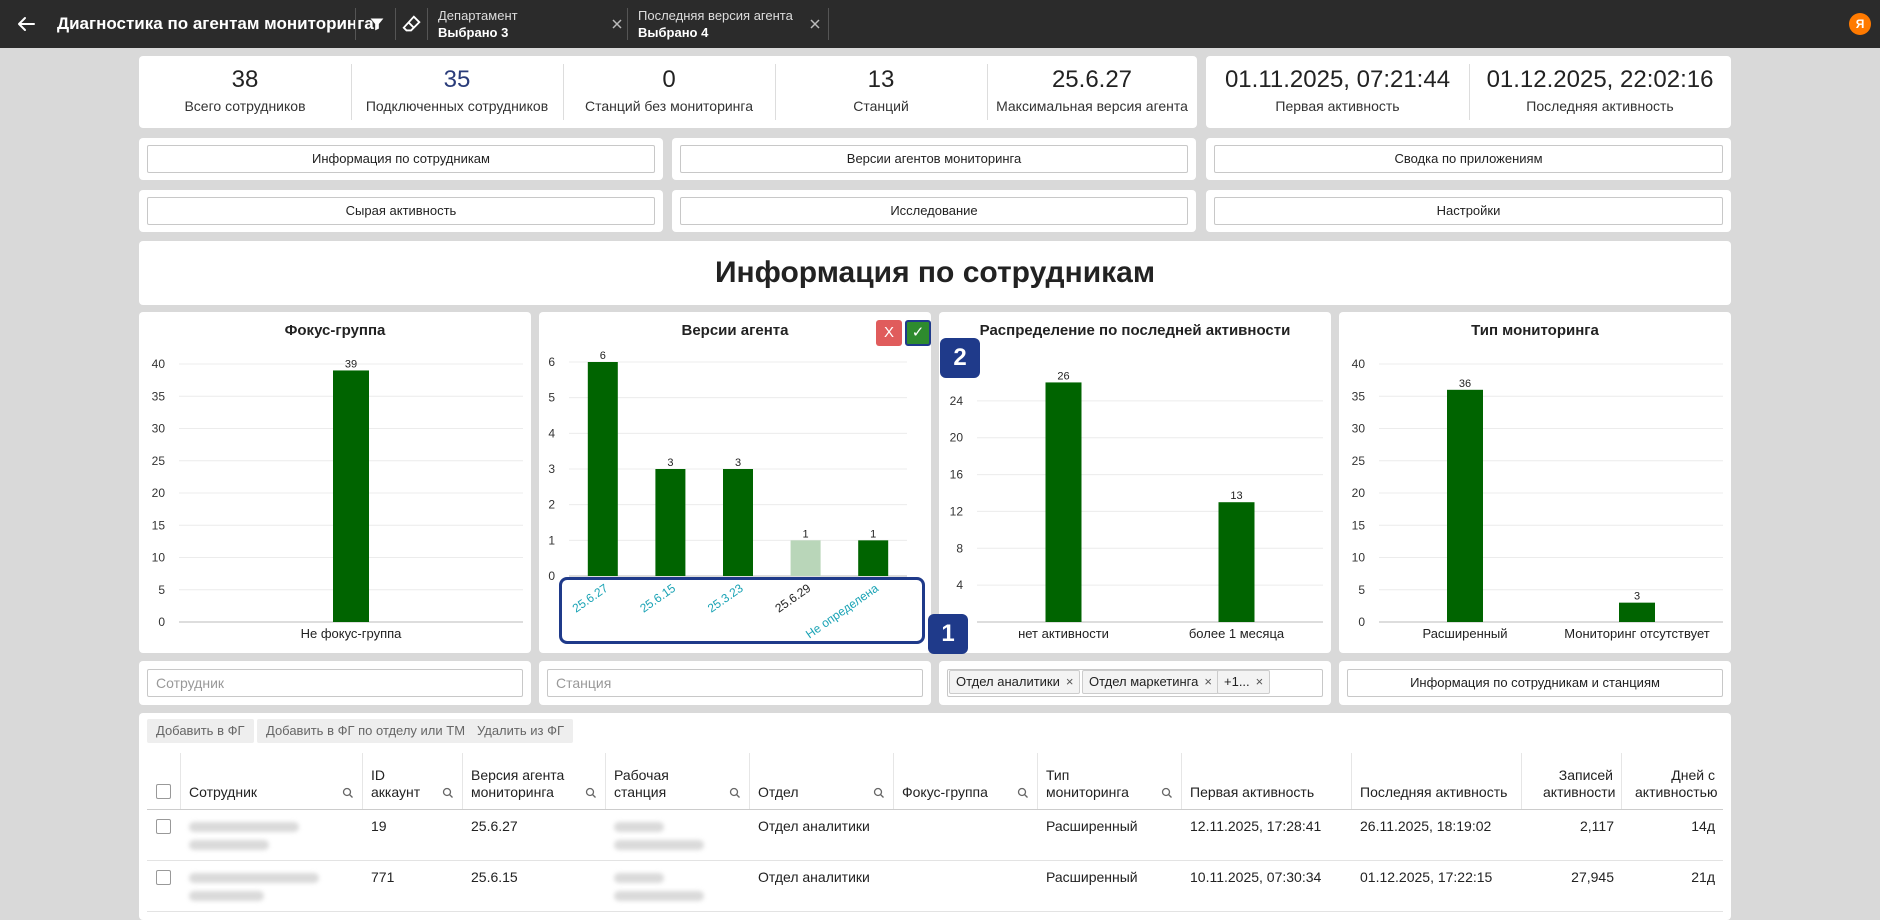  Describe the element at coordinates (457, 92) in the screenshot. I see `kpi-connected-employees: 35 Подключенных сотрудников` at that location.